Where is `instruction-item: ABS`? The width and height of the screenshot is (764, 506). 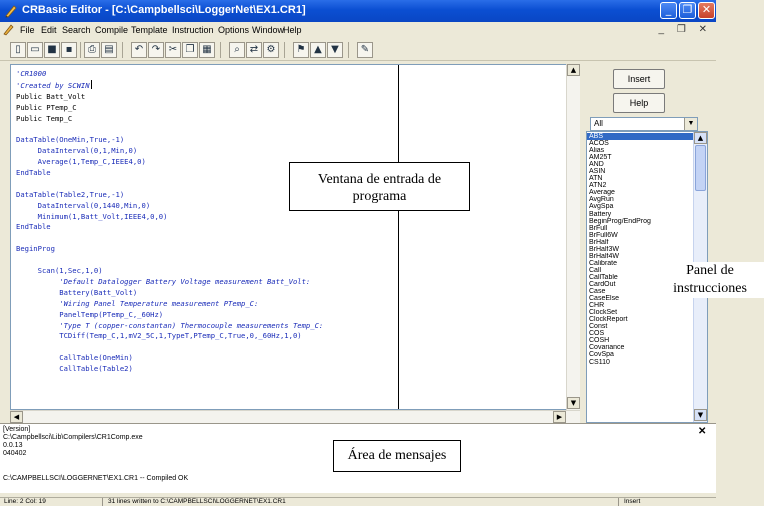
instruction-item: ABS is located at coordinates (640, 137).